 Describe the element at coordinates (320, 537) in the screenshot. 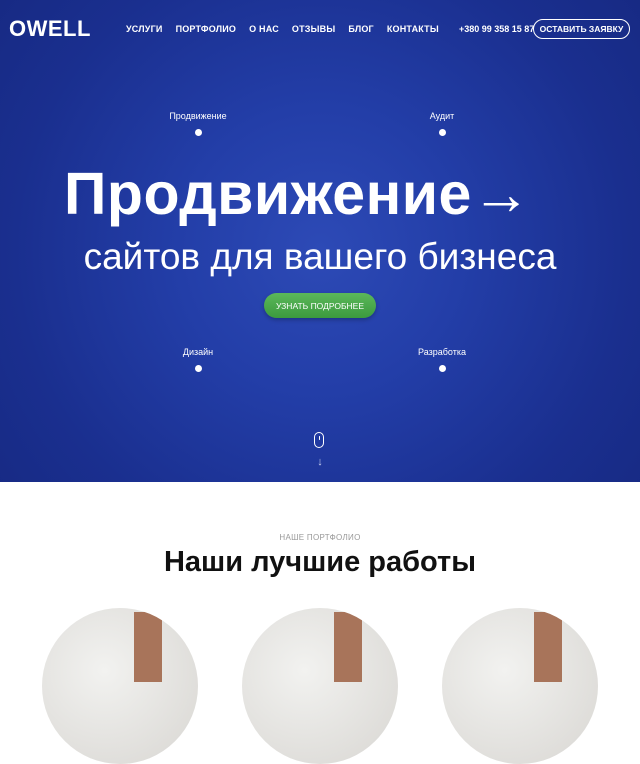

I see `section-eyebrow: НАШЕ ПОРТФОЛИО` at that location.